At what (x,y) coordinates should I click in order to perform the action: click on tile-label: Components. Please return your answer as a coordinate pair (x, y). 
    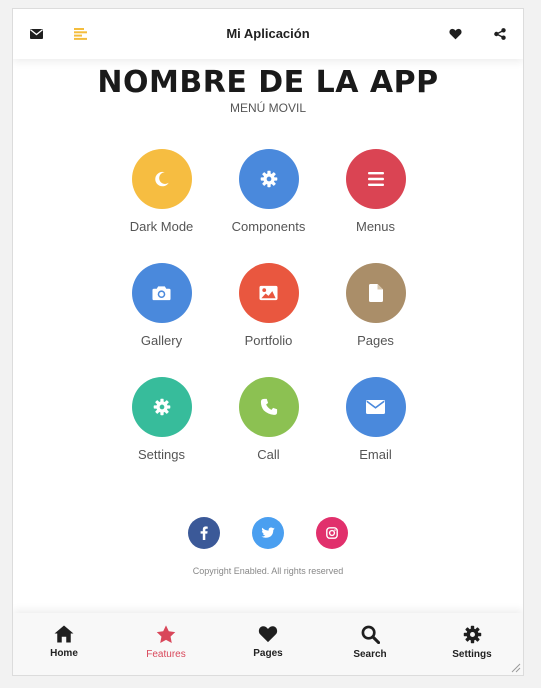
    Looking at the image, I should click on (268, 226).